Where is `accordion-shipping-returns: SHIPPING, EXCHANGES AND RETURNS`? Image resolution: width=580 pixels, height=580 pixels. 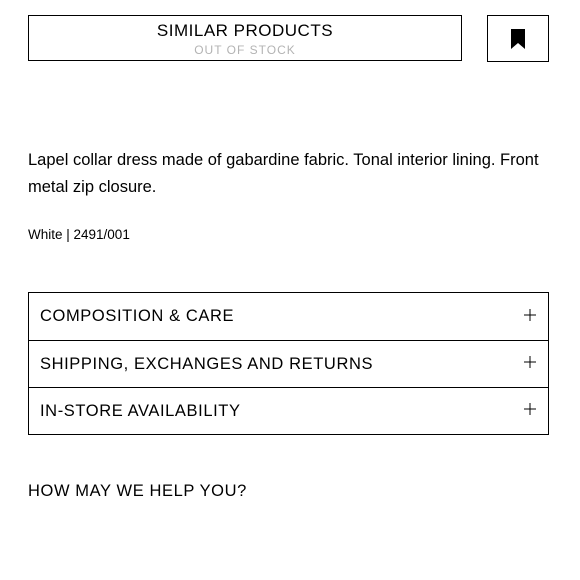 accordion-shipping-returns: SHIPPING, EXCHANGES AND RETURNS is located at coordinates (288, 363).